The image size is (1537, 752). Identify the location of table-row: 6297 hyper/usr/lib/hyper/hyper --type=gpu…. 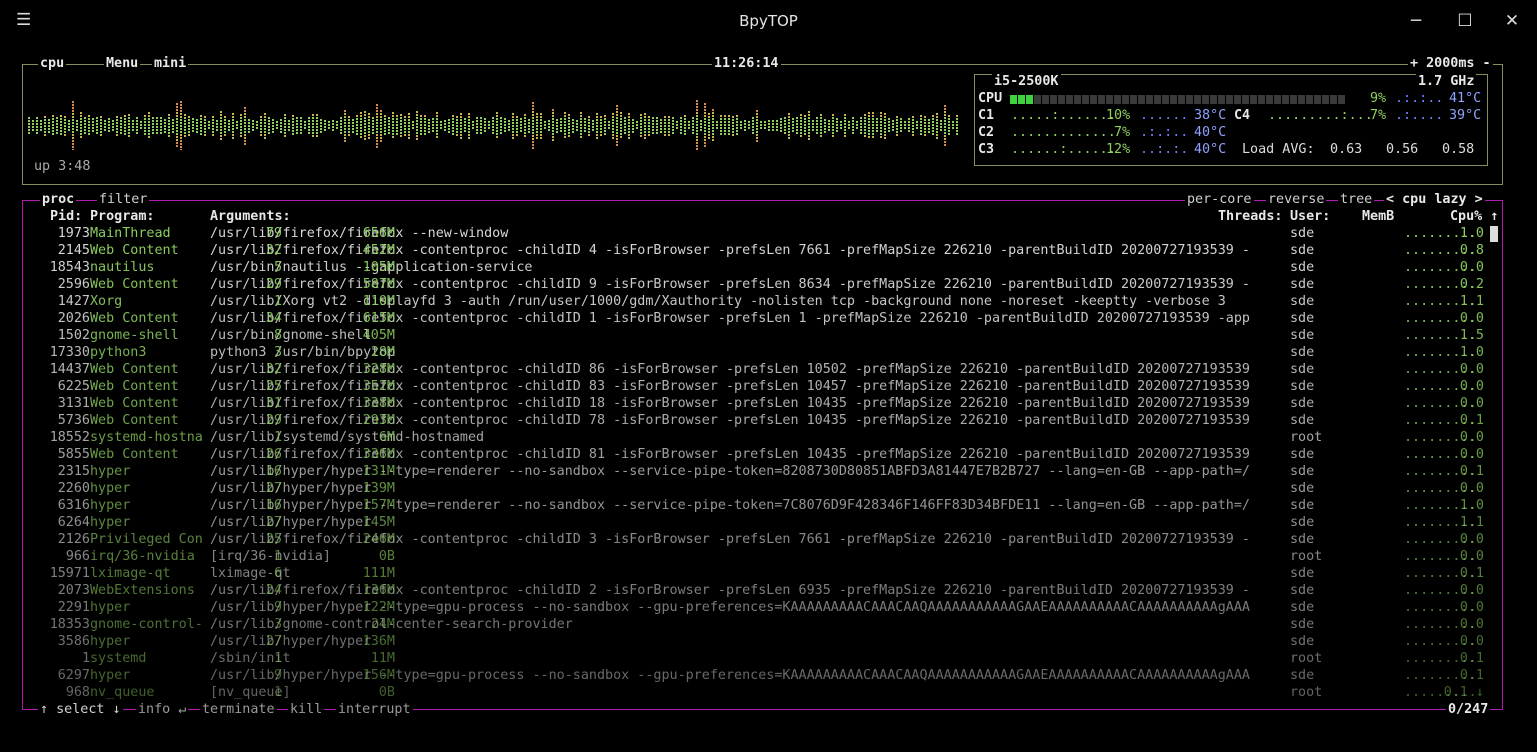
(768, 675).